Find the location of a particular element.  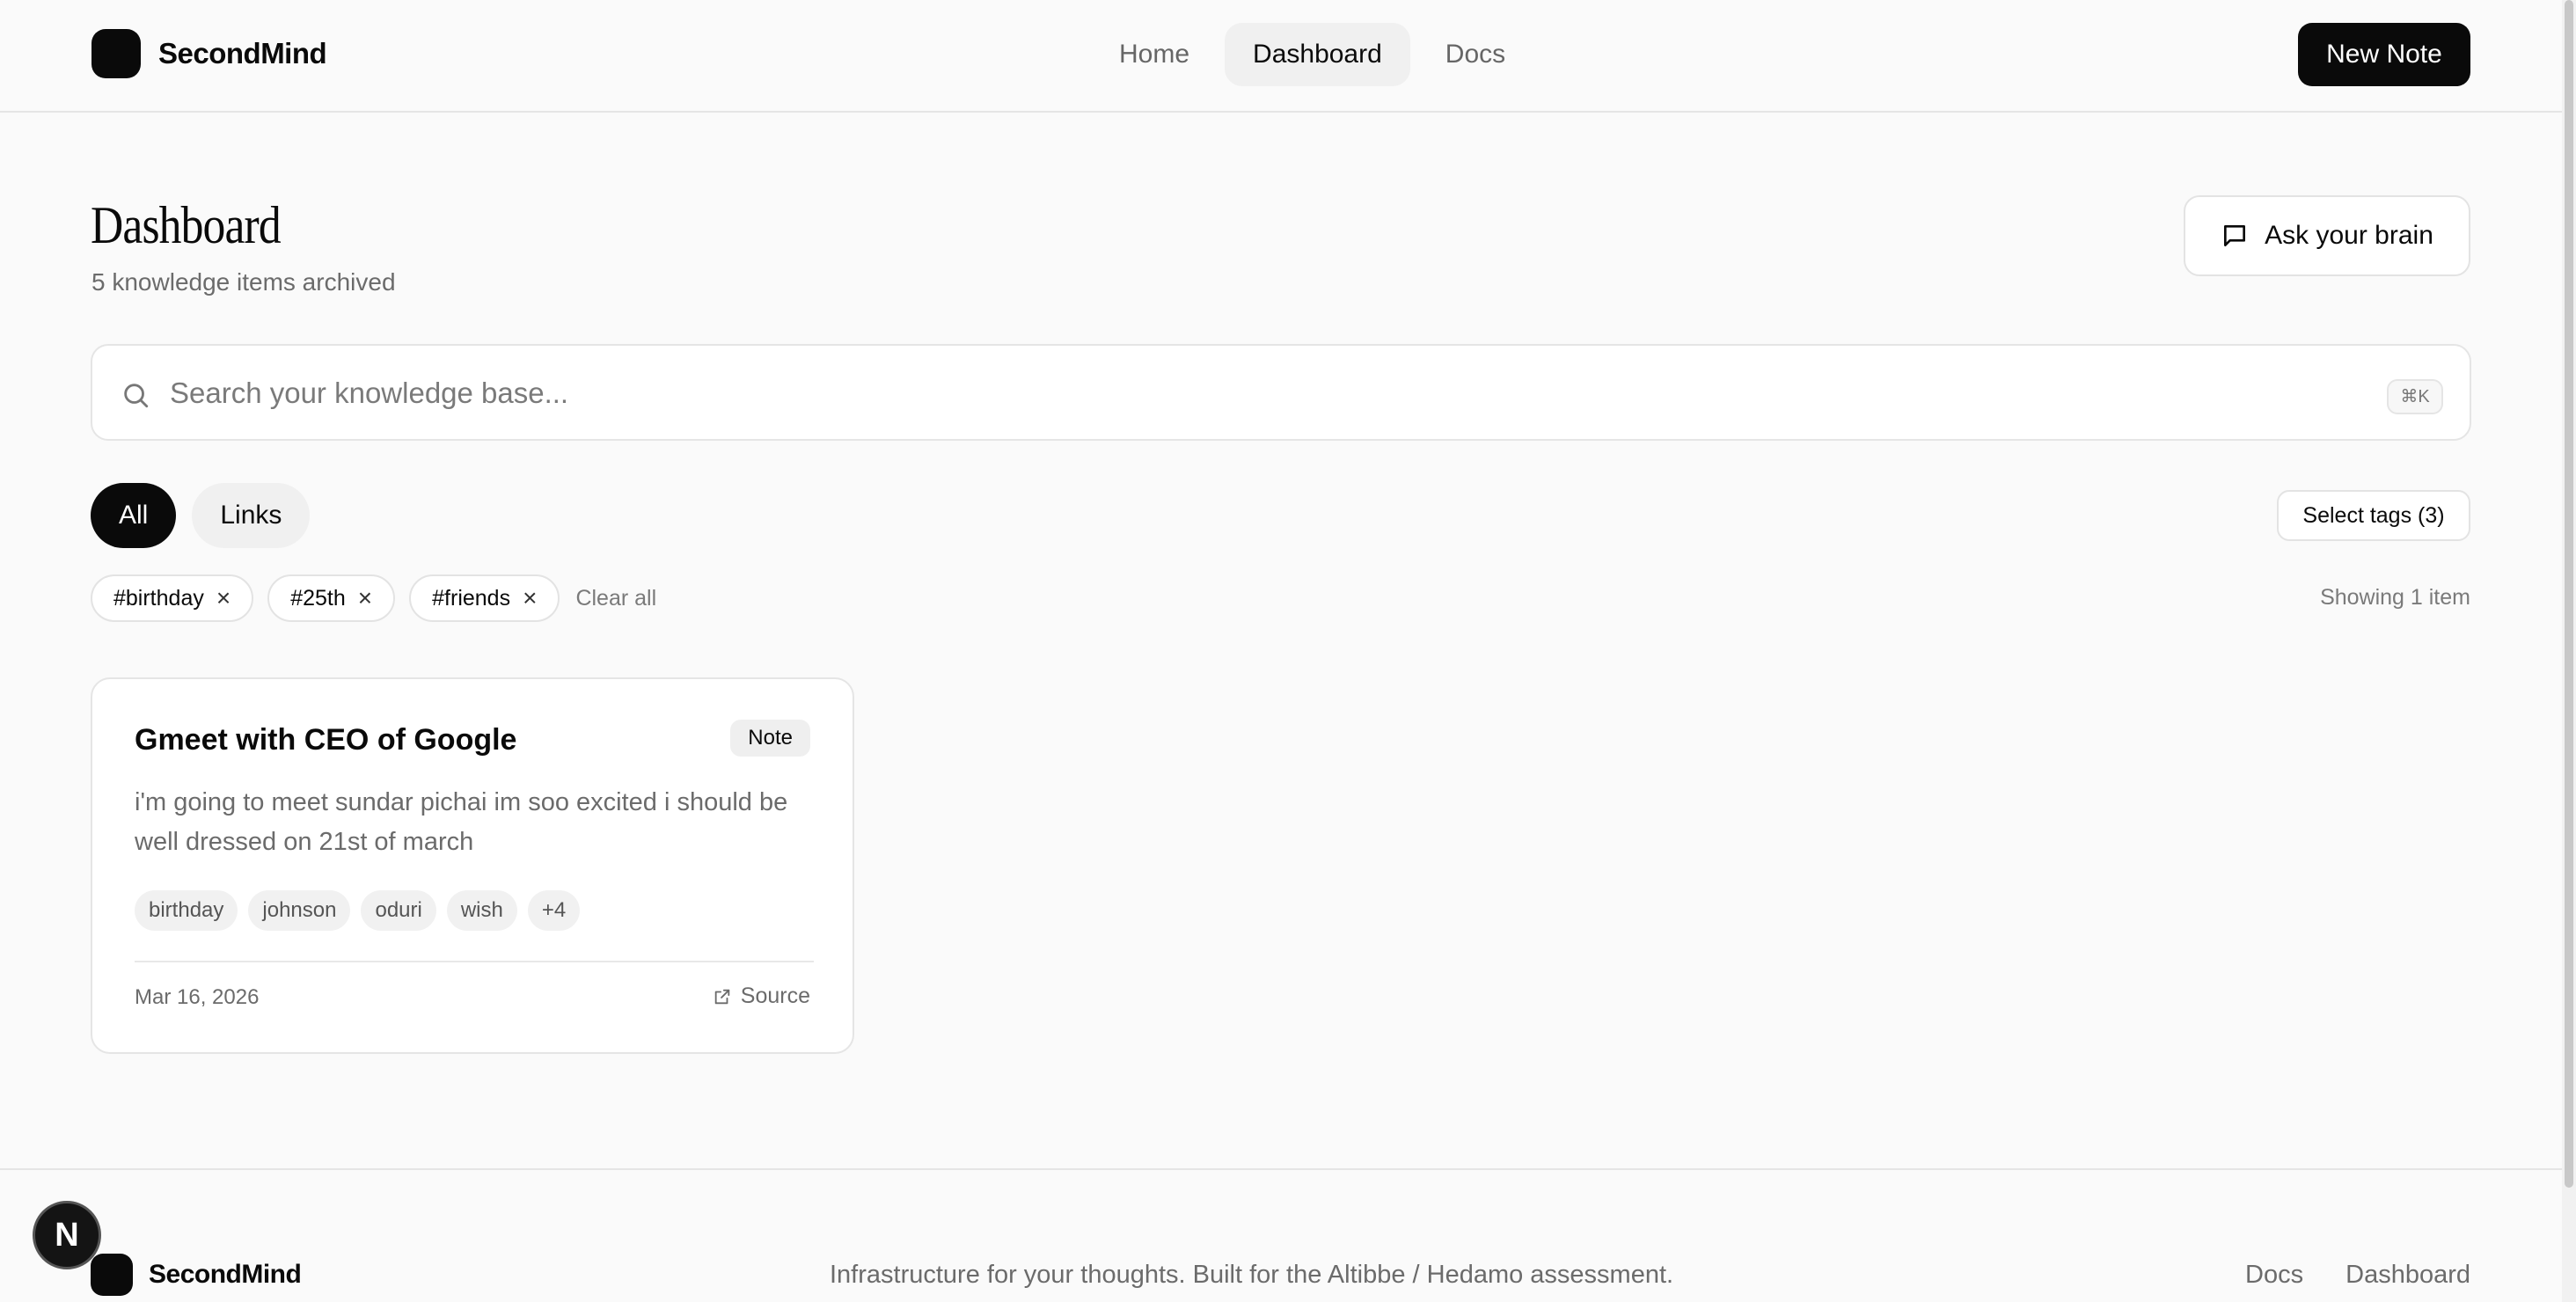

tag-chip: #25th × is located at coordinates (331, 598).